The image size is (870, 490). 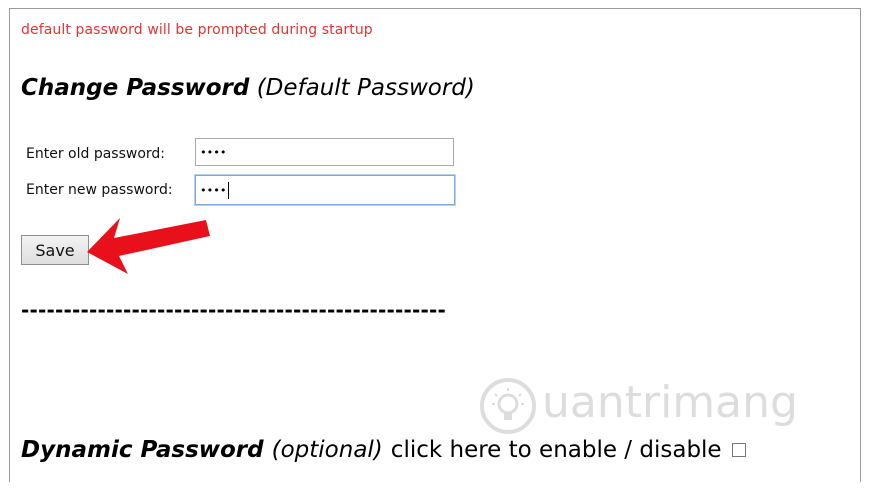 What do you see at coordinates (213, 190) in the screenshot?
I see `new-password-value: ••••` at bounding box center [213, 190].